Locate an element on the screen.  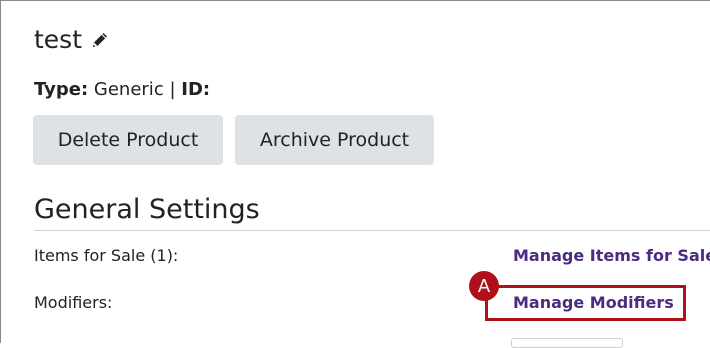
highlight-box is located at coordinates (585, 303).